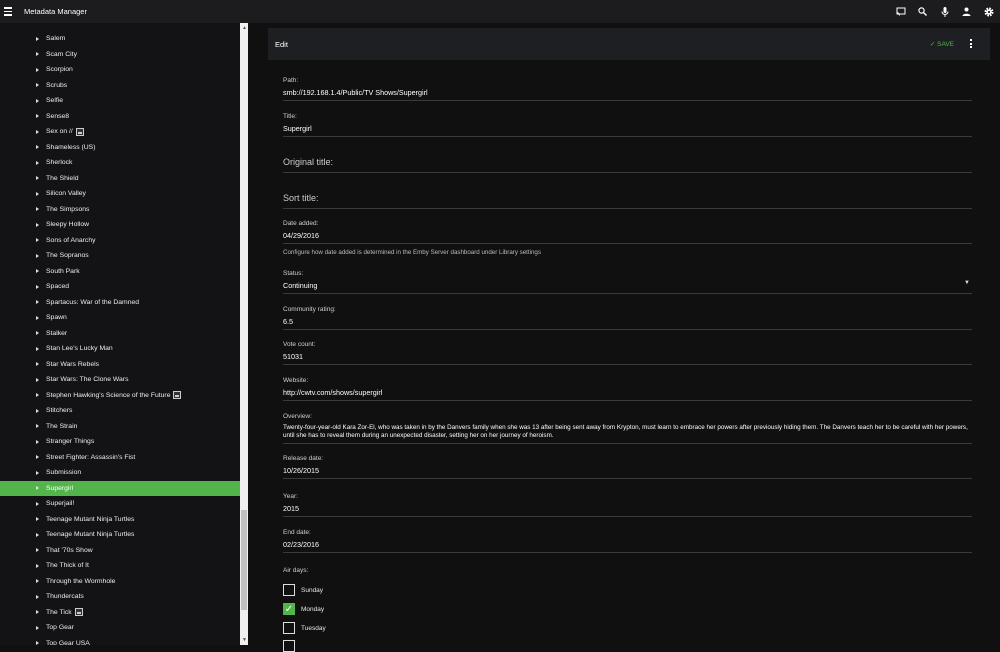 The image size is (1000, 652). Describe the element at coordinates (120, 640) in the screenshot. I see `sidebar-item: Top Gear USA` at that location.